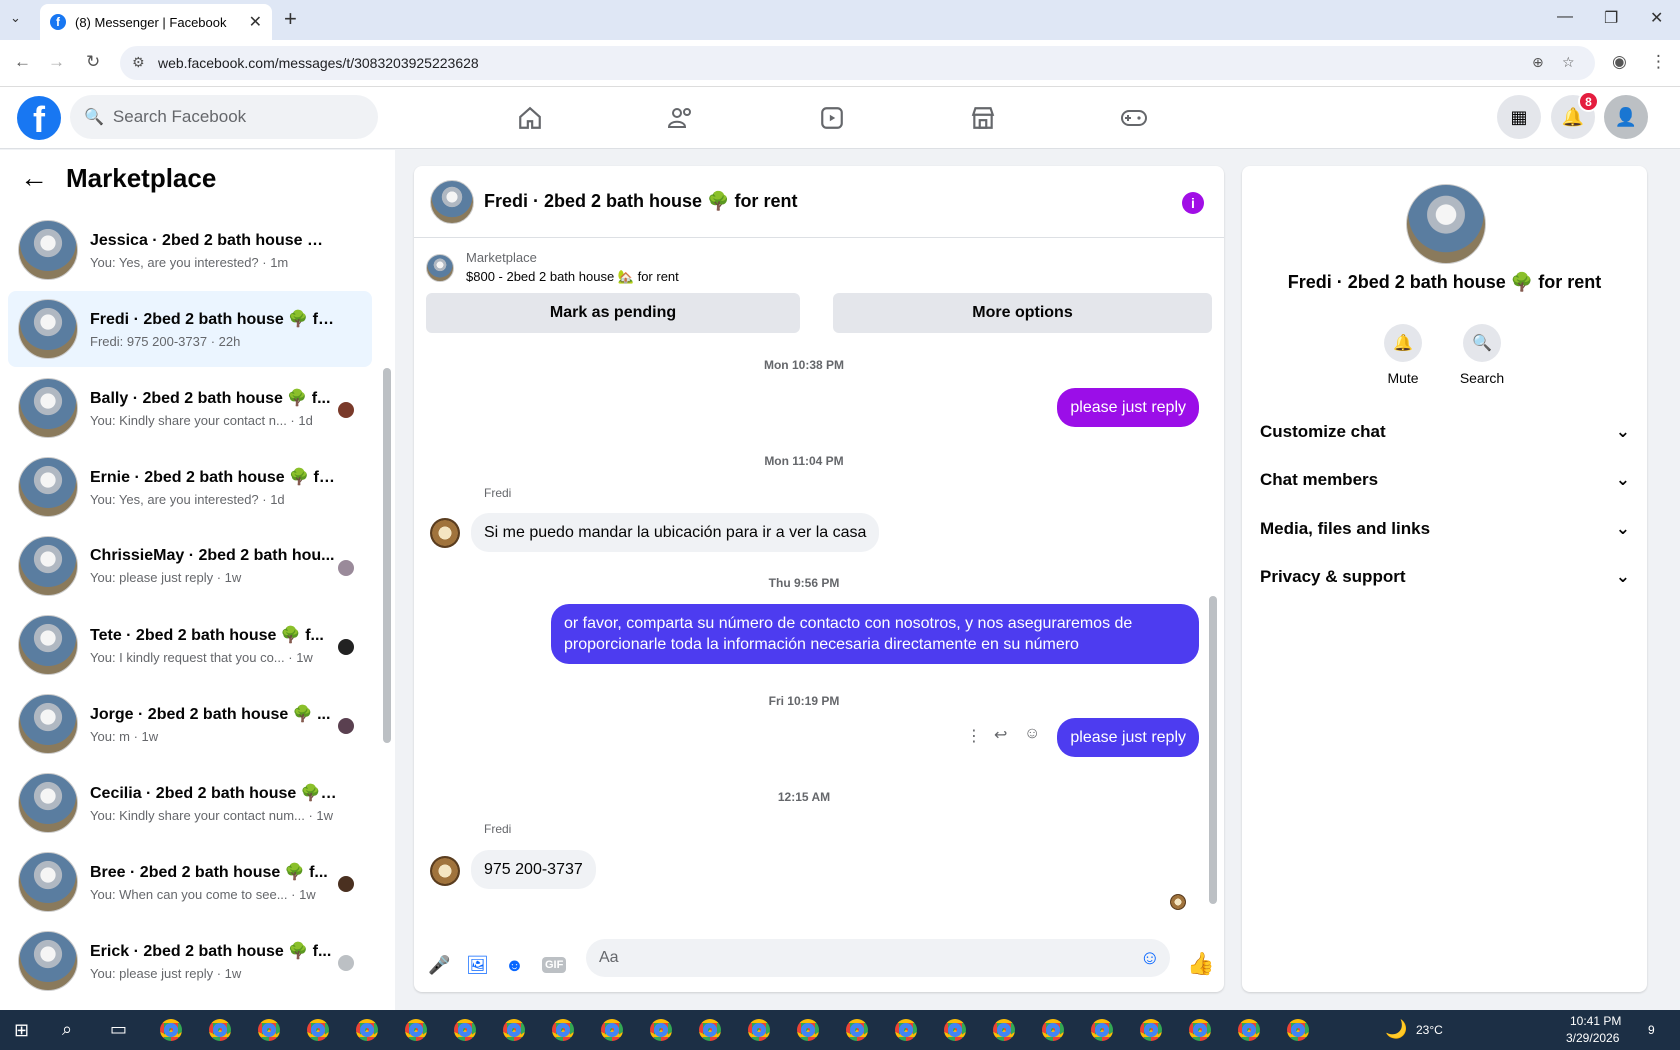 This screenshot has height=1050, width=1680. What do you see at coordinates (1568, 62) in the screenshot?
I see `bookmark-star-icon: ☆` at bounding box center [1568, 62].